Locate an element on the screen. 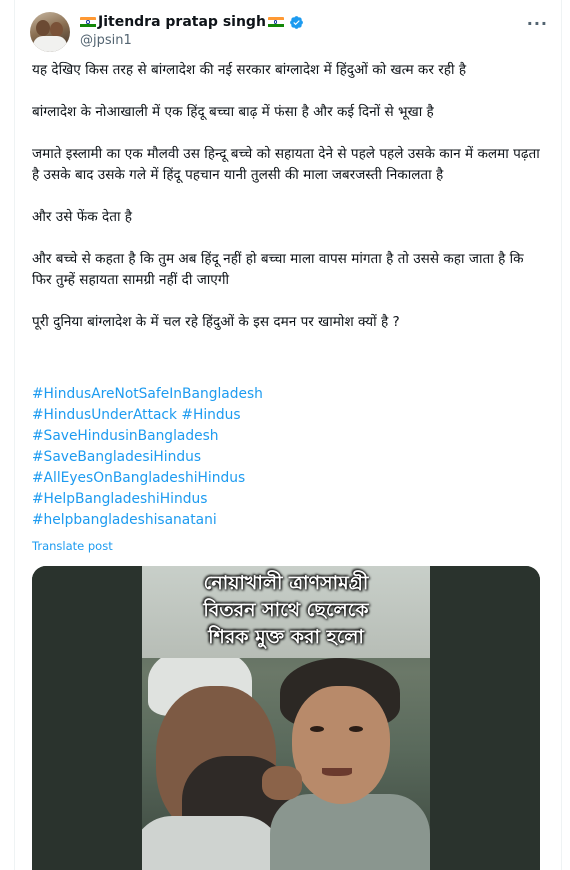  hashtag-link: #HindusAreNotSafeInBangladesh is located at coordinates (287, 394).